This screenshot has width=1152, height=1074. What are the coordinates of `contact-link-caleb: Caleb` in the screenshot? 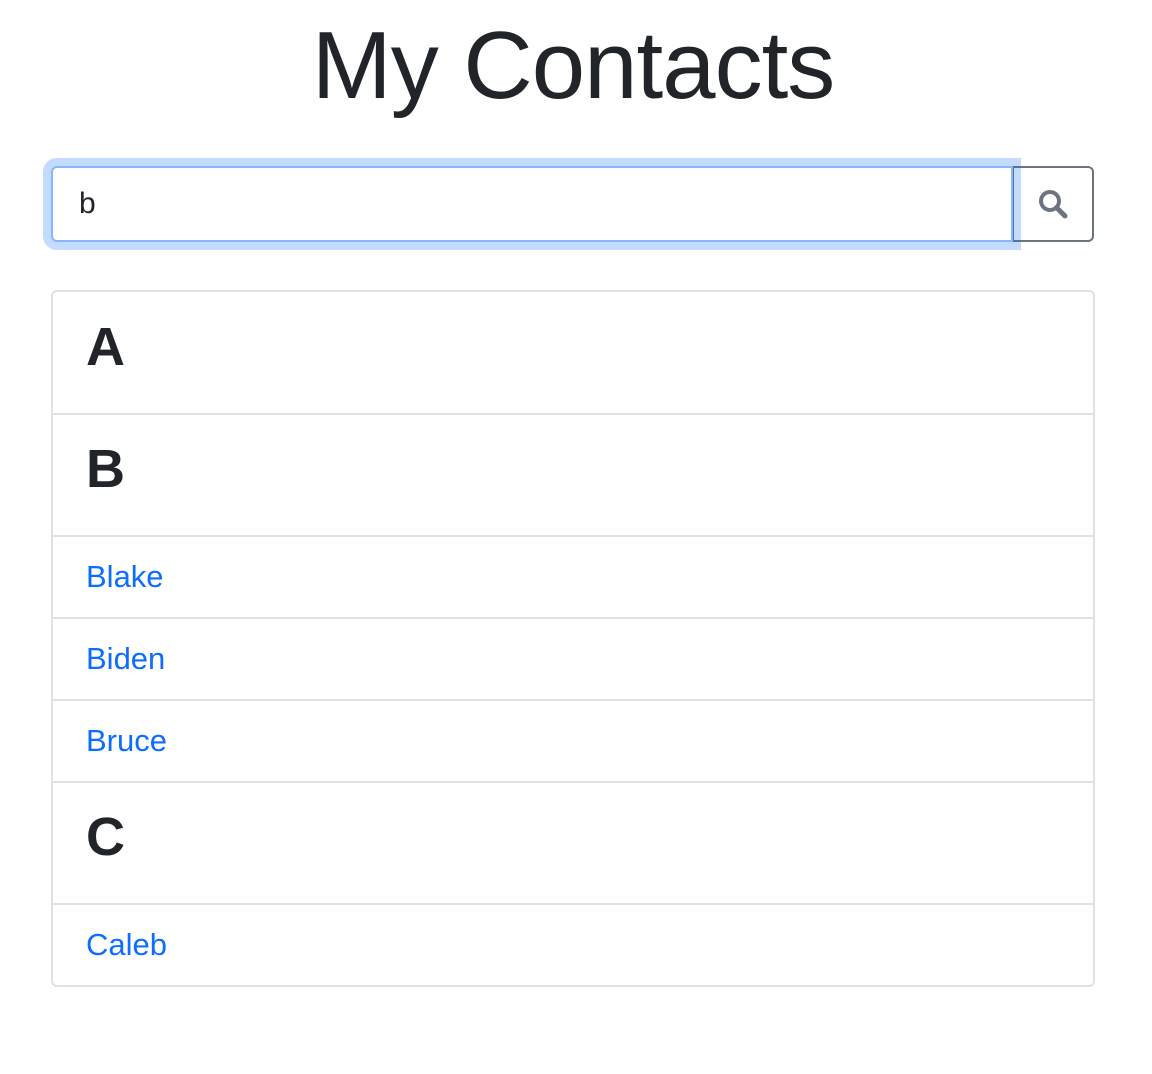 It's located at (126, 944).